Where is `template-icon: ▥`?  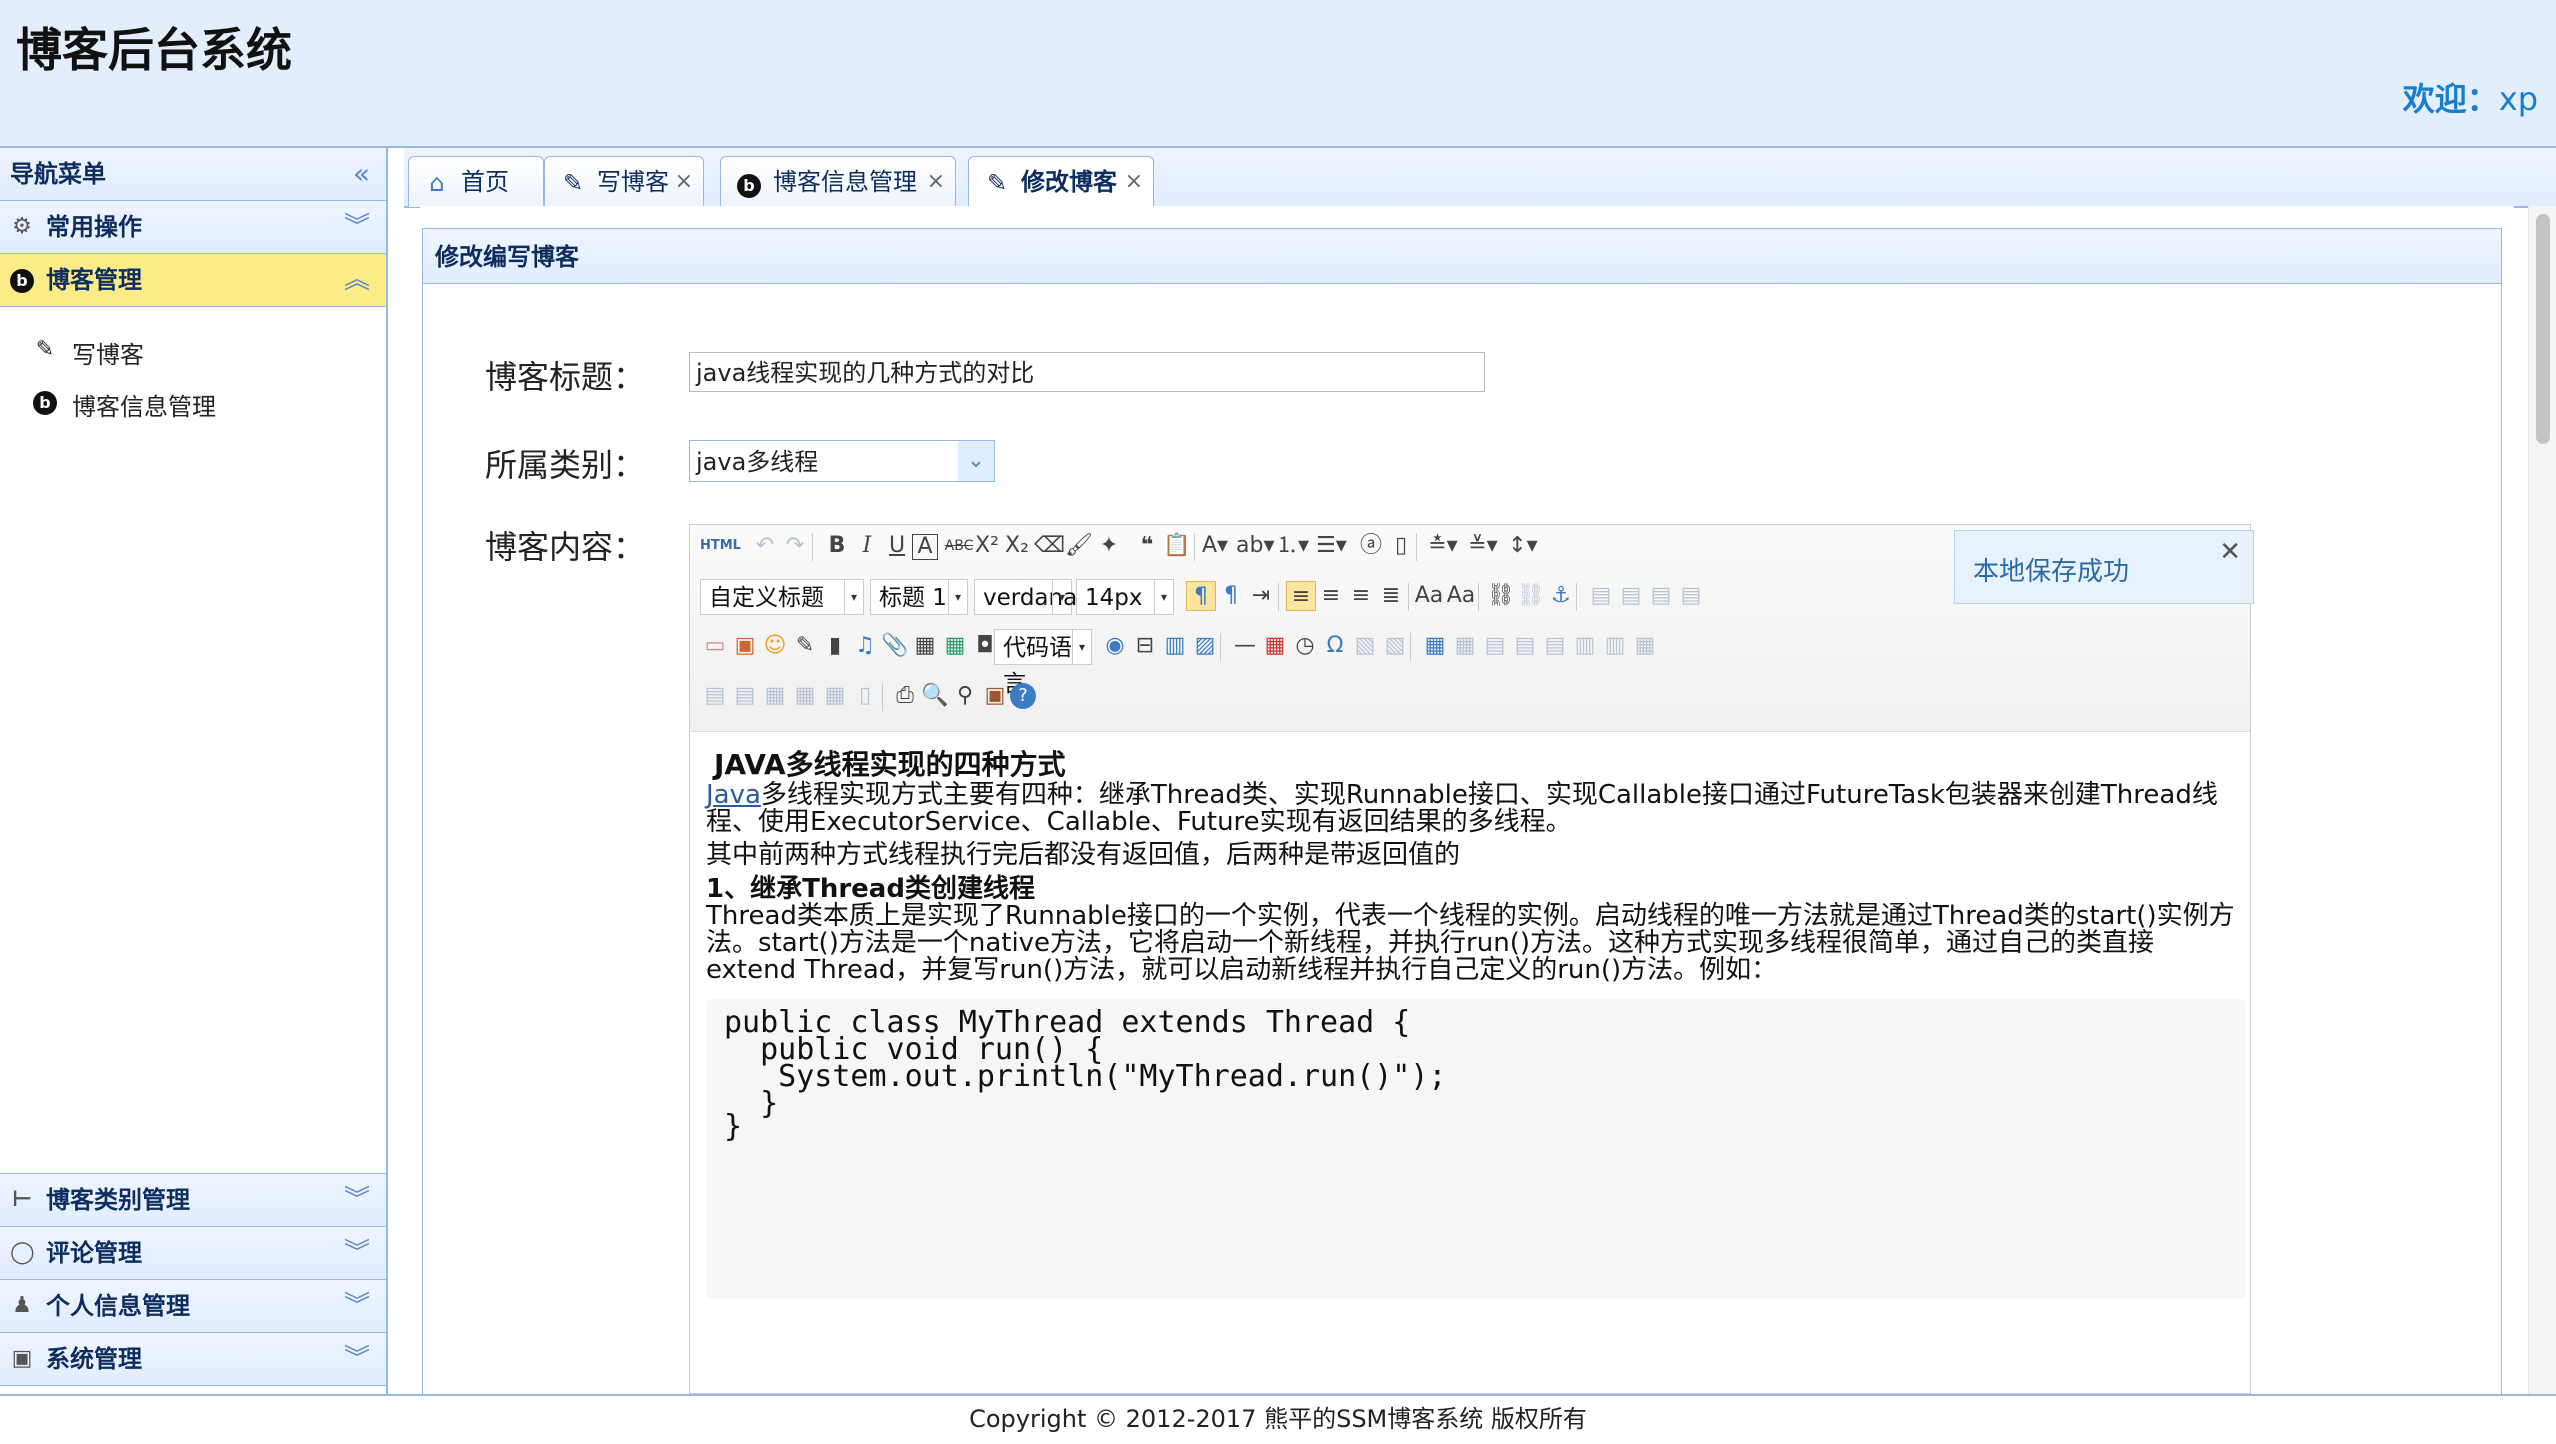
template-icon: ▥ is located at coordinates (1175, 646).